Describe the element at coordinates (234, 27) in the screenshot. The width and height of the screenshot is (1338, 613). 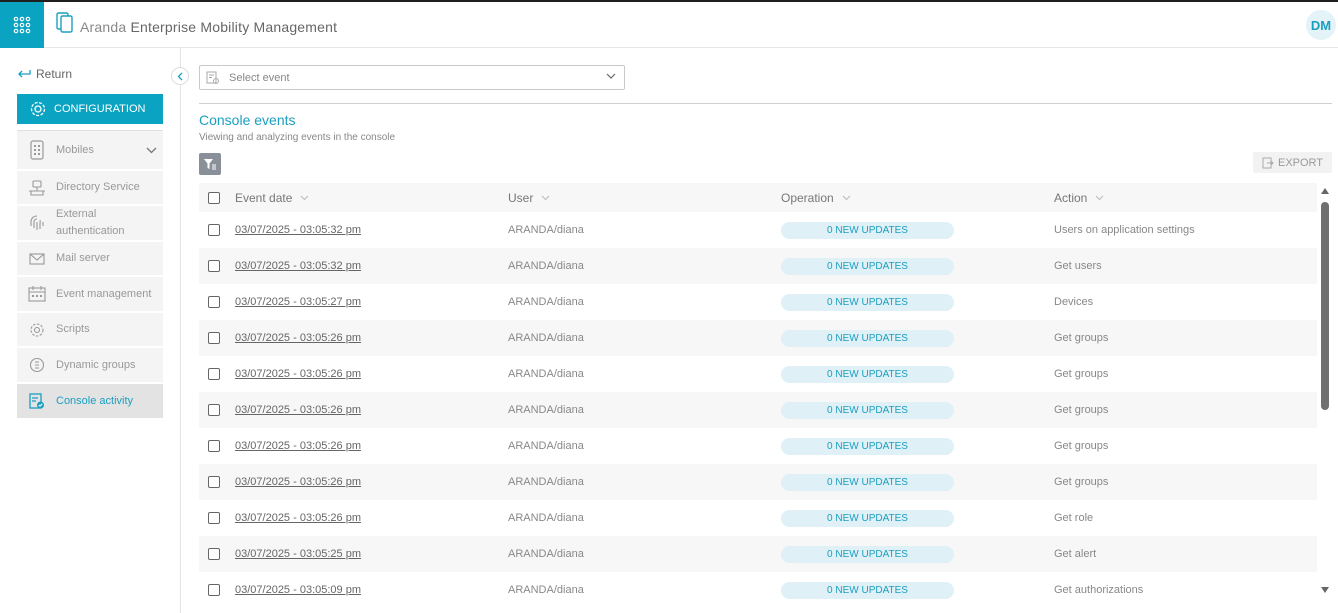
I see `app-title-main: Enterprise Mobility Management` at that location.